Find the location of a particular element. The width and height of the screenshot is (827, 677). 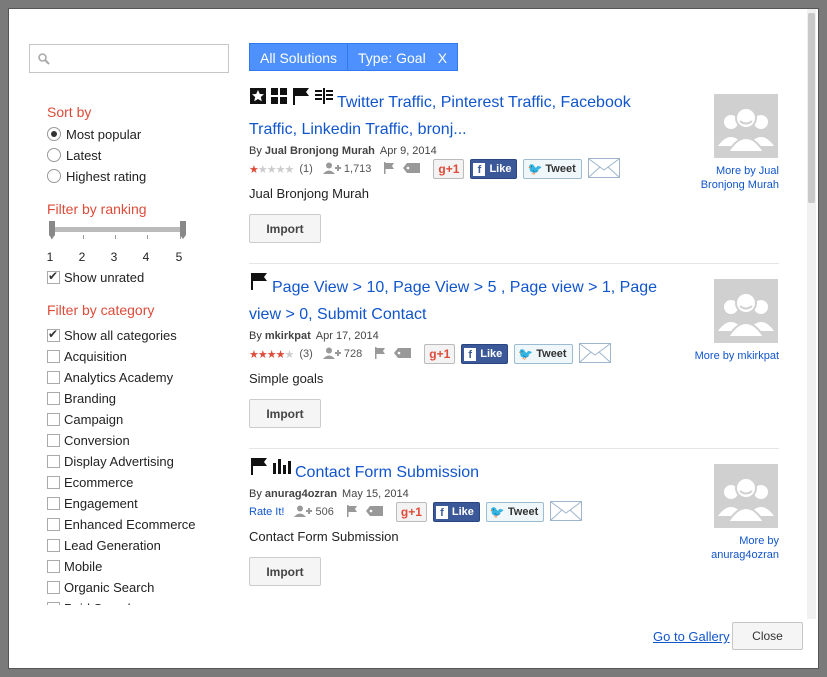

category-ecommerce: Ecommerce is located at coordinates (90, 482).